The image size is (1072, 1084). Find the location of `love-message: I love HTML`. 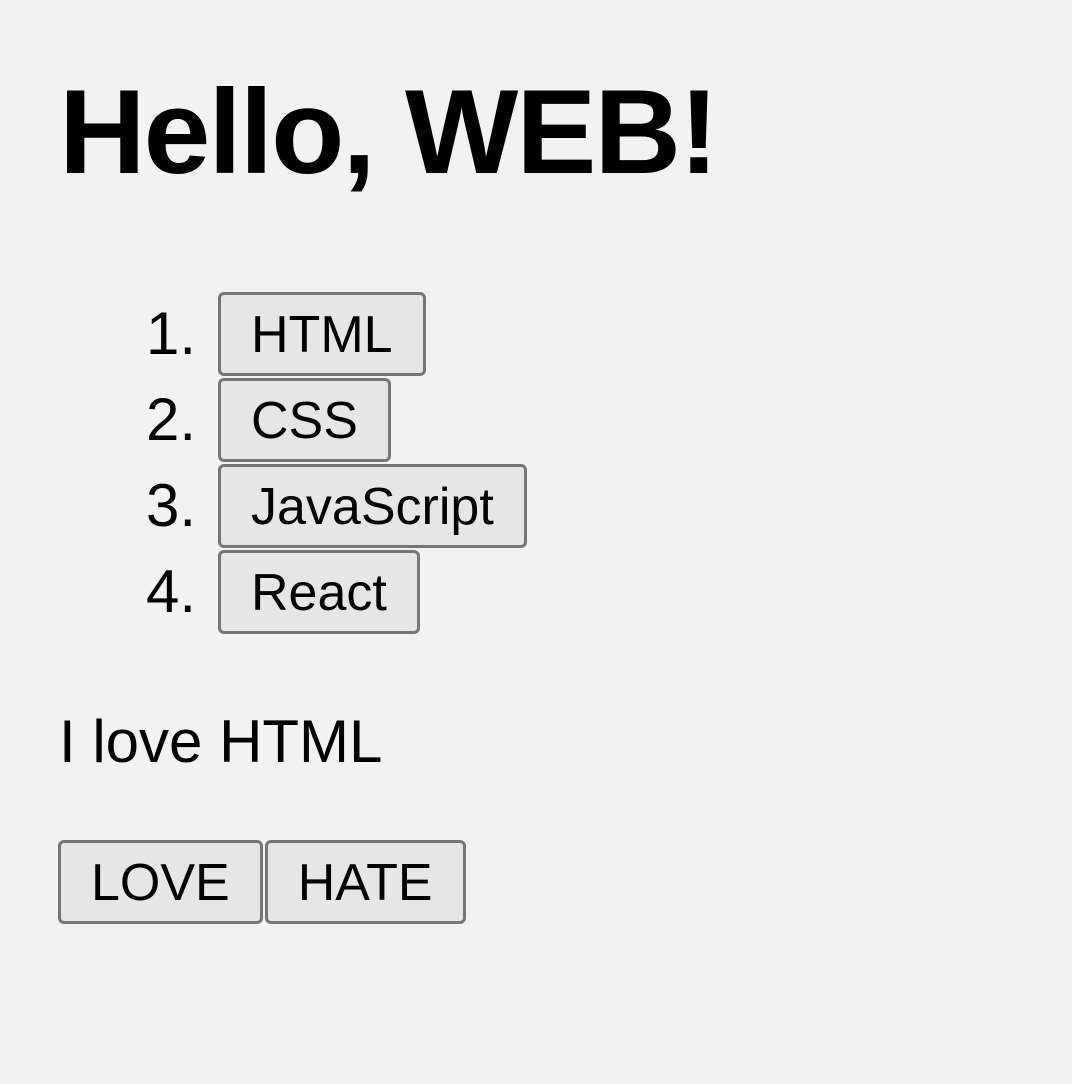

love-message: I love HTML is located at coordinates (221, 741).